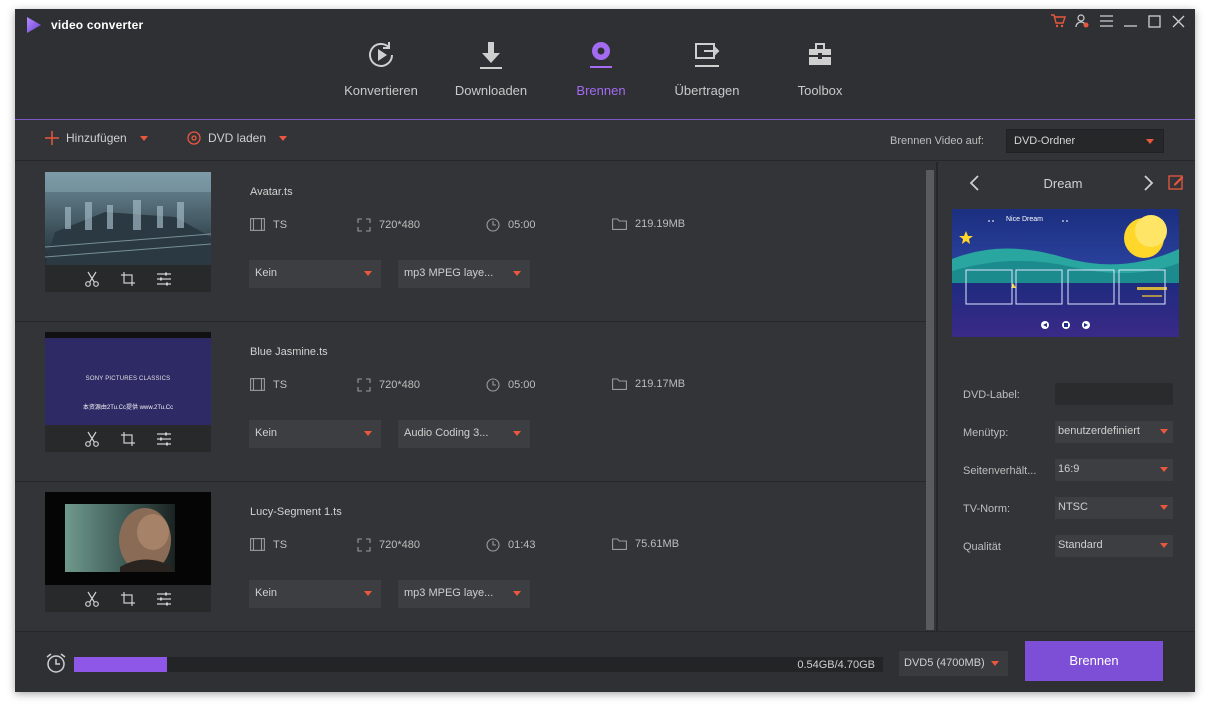 This screenshot has height=715, width=1210. I want to click on capacity-fill, so click(121, 664).